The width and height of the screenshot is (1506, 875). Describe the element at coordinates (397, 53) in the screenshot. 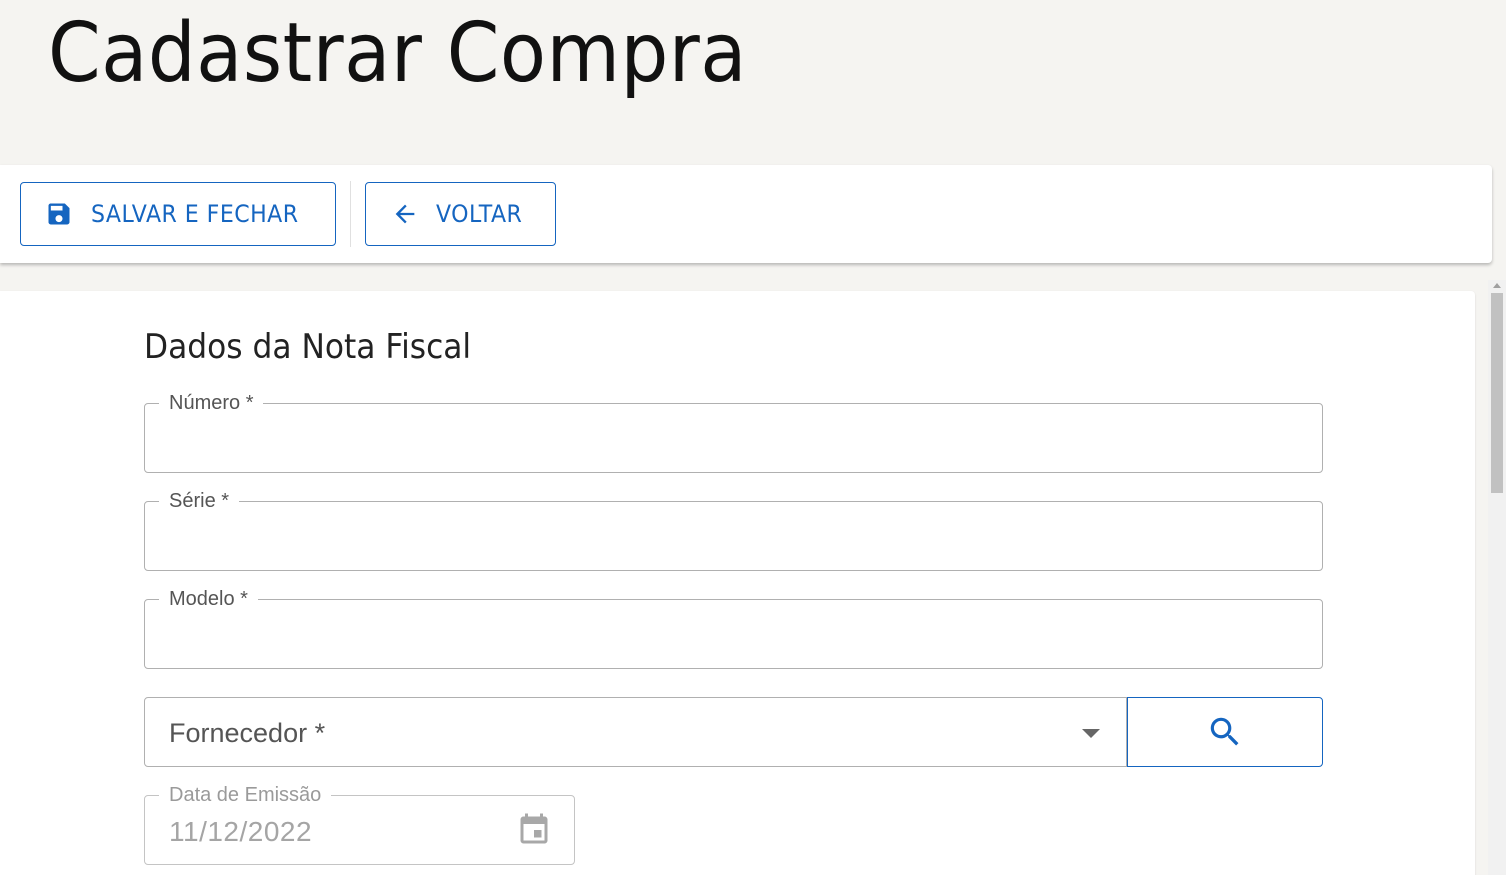

I see `page-title: Cadastrar Compra` at that location.